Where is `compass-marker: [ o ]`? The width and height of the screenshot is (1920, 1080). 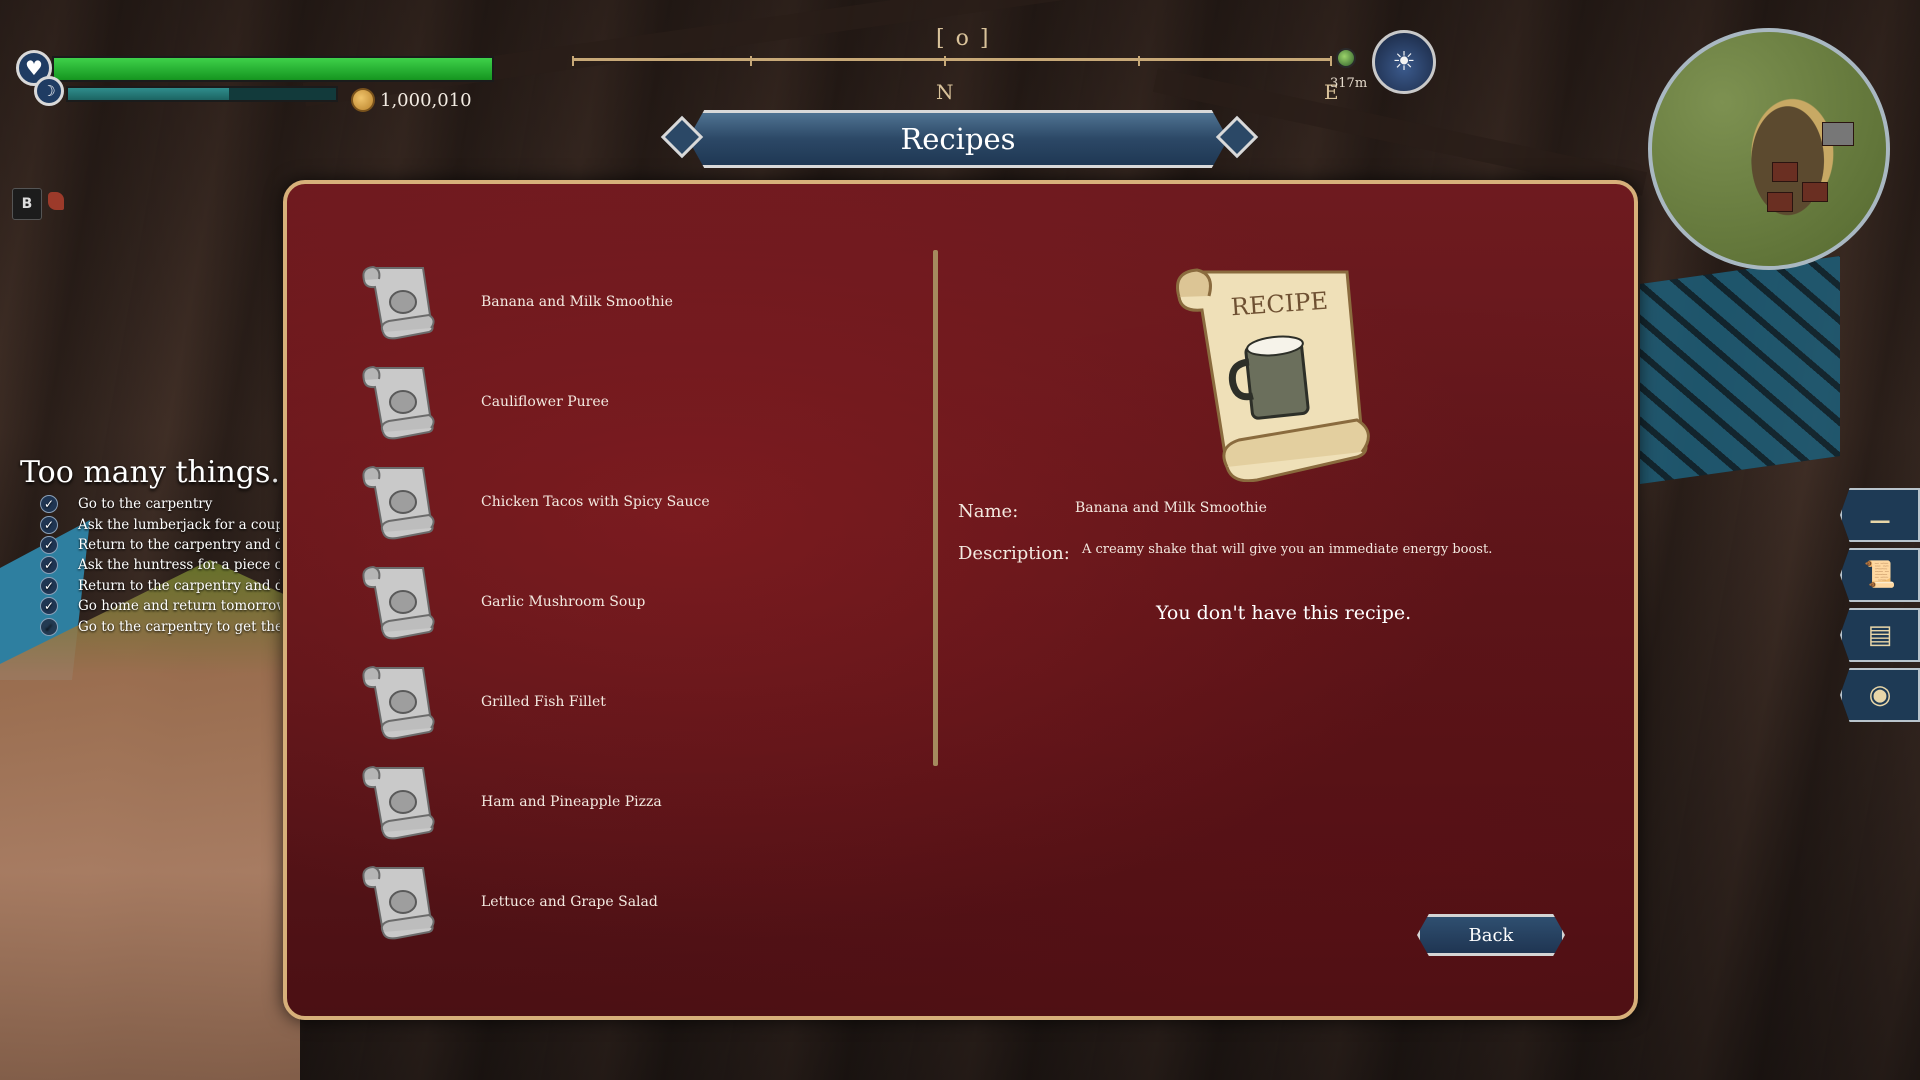
compass-marker: [ o ] is located at coordinates (963, 38).